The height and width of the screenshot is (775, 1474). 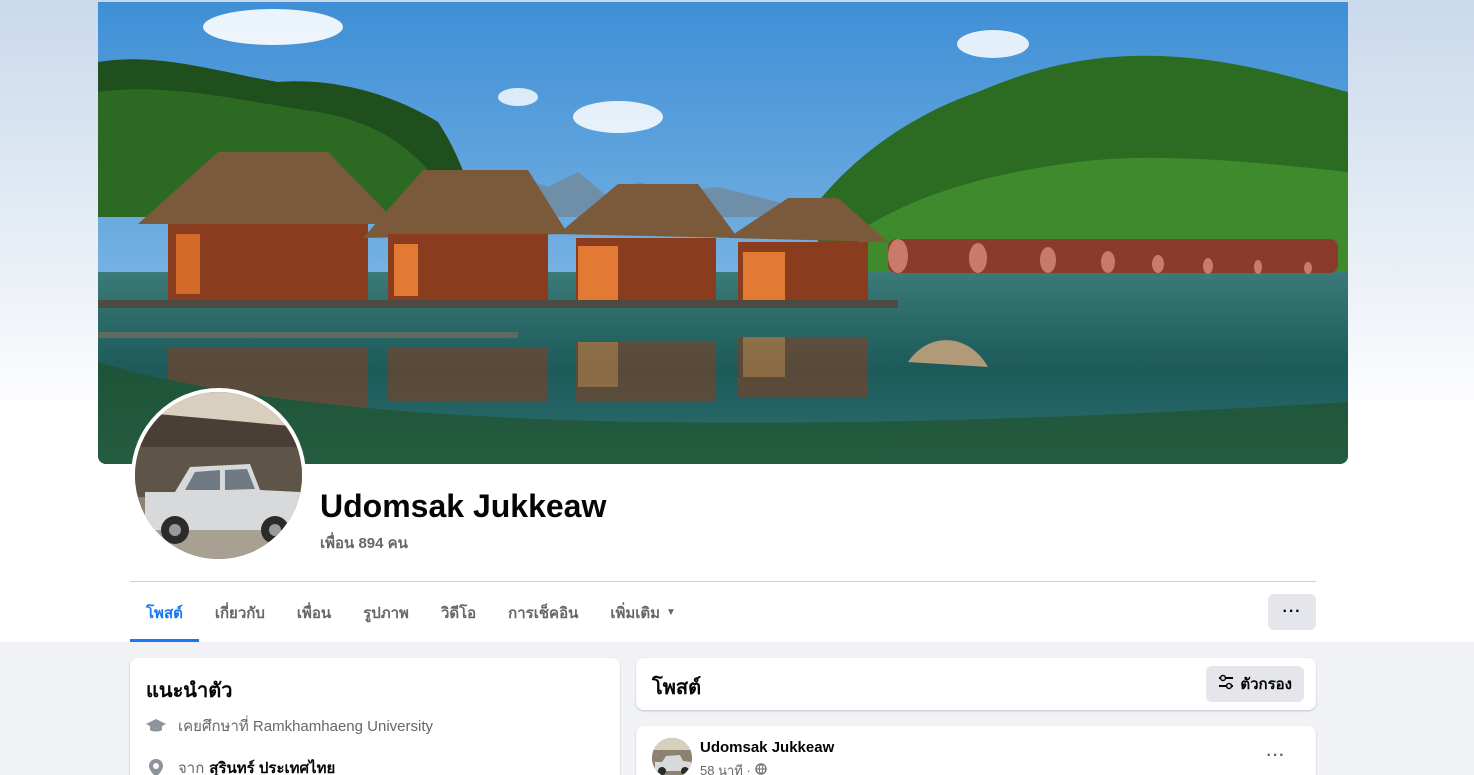 I want to click on intro-education-row: เคยศึกษาที่ Ramkhamhaeng University, so click(x=289, y=726).